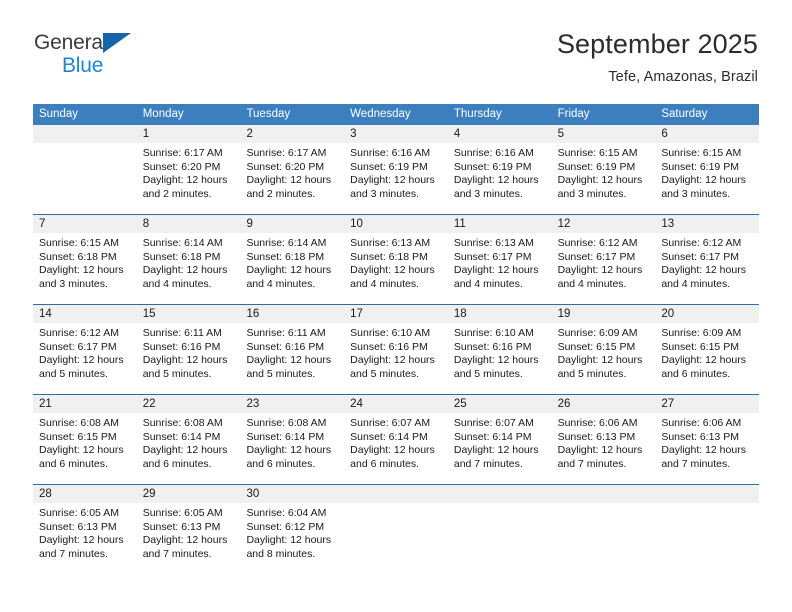 The image size is (792, 612). Describe the element at coordinates (604, 134) in the screenshot. I see `day-number: 5` at that location.